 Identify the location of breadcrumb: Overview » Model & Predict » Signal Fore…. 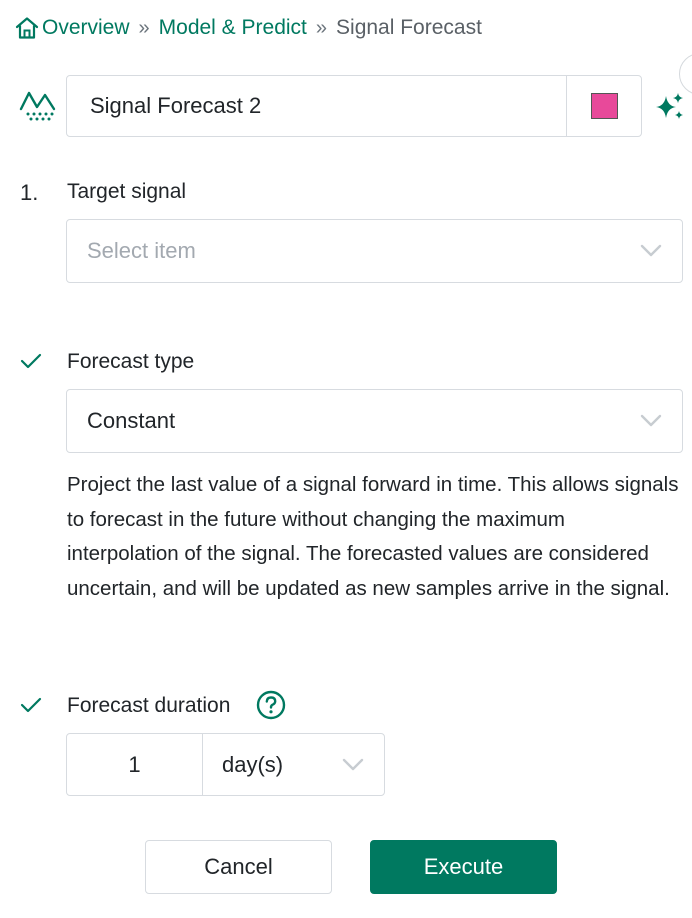
(248, 28).